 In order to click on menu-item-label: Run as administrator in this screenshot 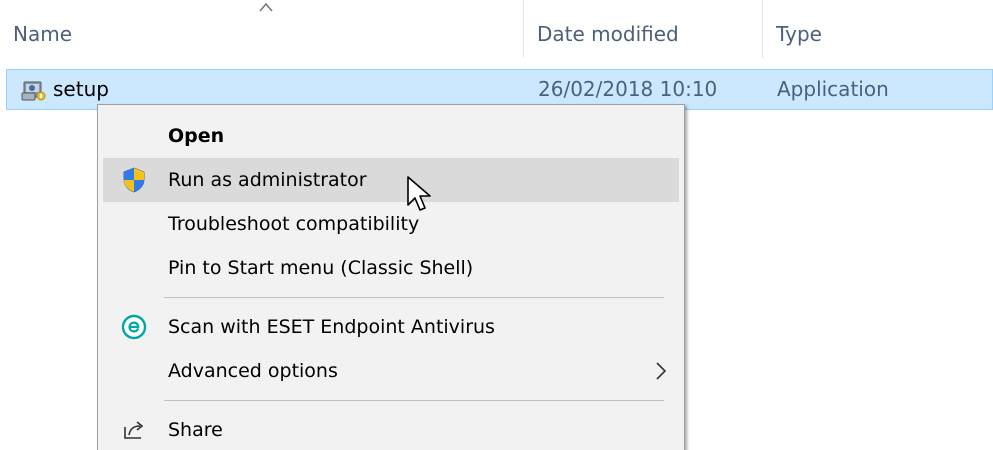, I will do `click(267, 180)`.